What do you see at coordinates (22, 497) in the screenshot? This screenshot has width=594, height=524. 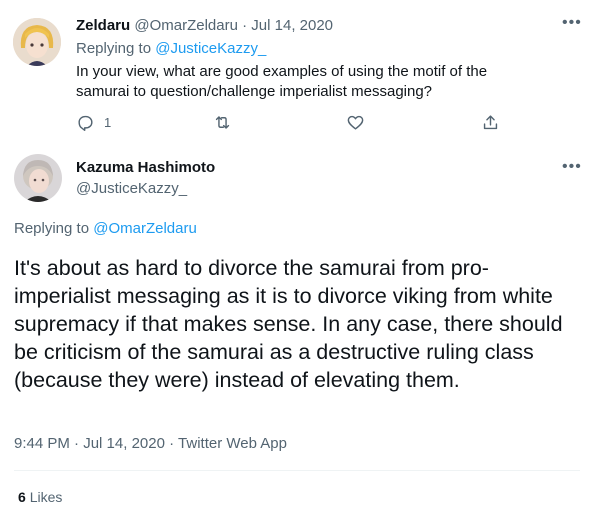 I see `likes-count: 6` at bounding box center [22, 497].